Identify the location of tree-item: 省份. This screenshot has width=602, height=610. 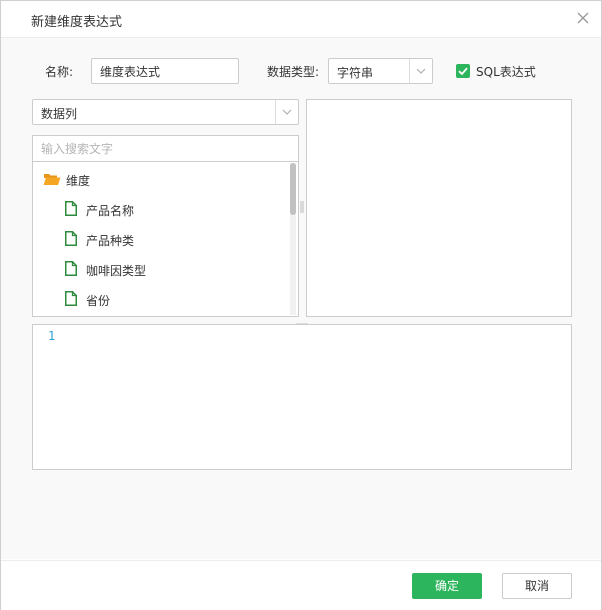
(161, 299).